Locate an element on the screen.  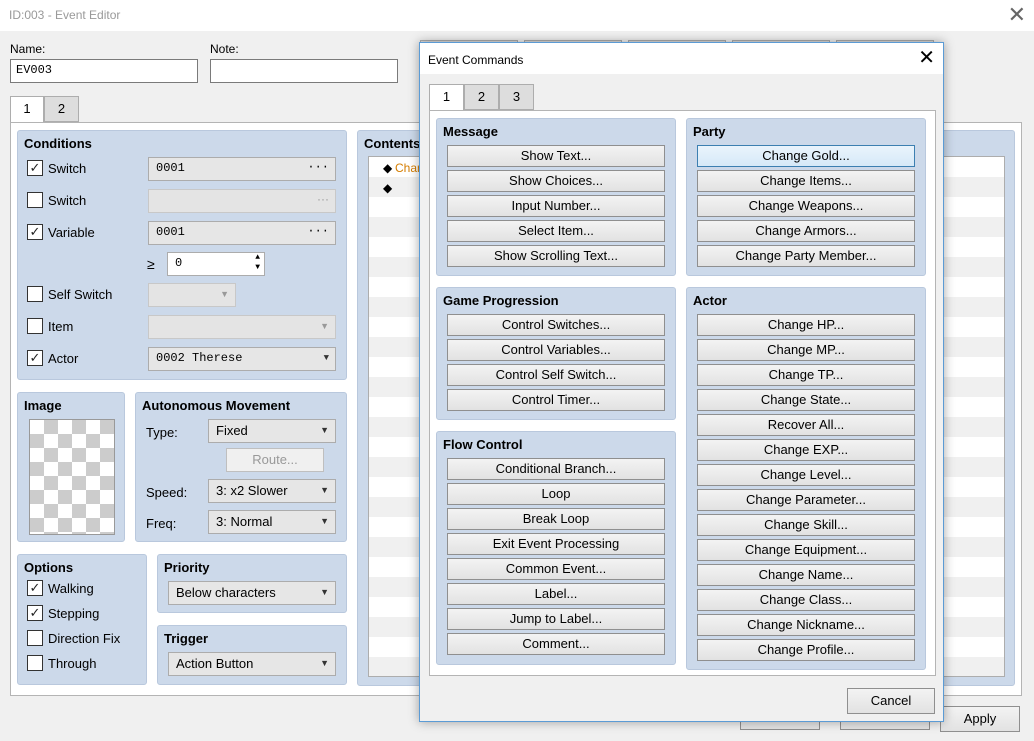
dialog-tab-3: 3 is located at coordinates (516, 97).